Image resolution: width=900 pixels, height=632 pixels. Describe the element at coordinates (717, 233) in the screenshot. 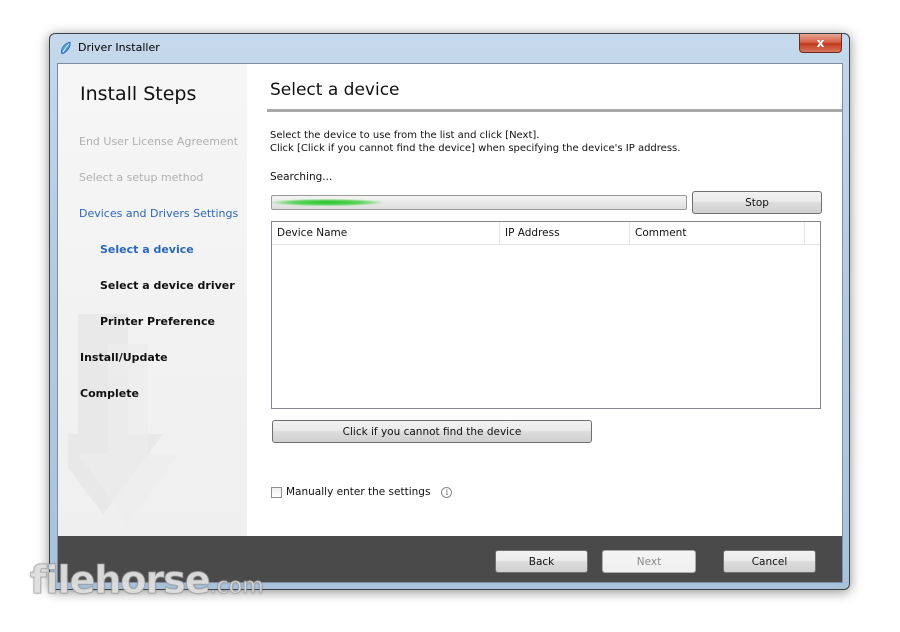

I see `column-comment: Comment` at that location.